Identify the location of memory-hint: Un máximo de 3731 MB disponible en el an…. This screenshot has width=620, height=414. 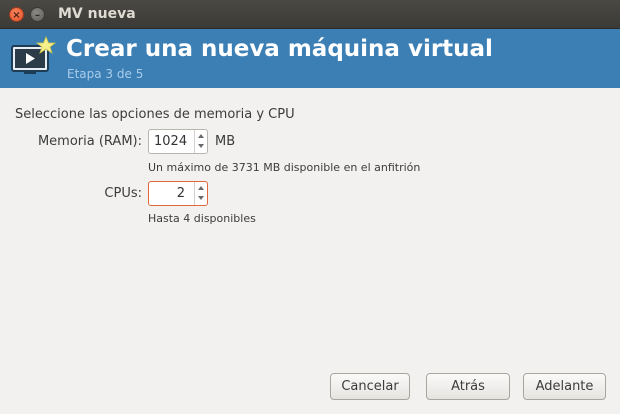
(284, 167).